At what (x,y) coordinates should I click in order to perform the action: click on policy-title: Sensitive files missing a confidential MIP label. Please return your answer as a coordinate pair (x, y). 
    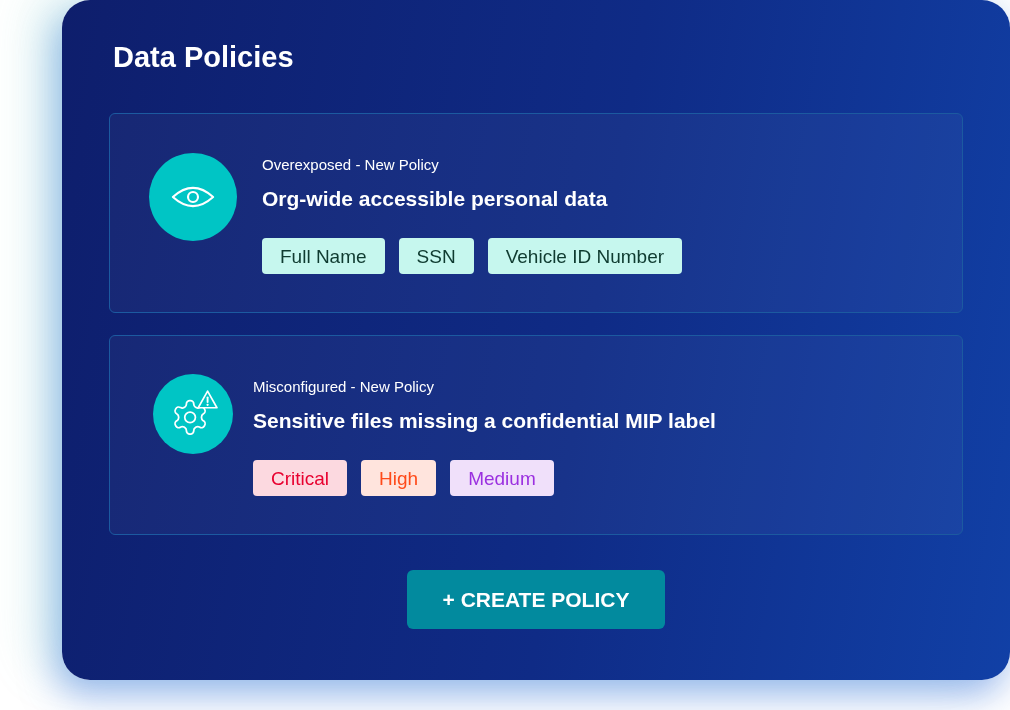
    Looking at the image, I should click on (484, 421).